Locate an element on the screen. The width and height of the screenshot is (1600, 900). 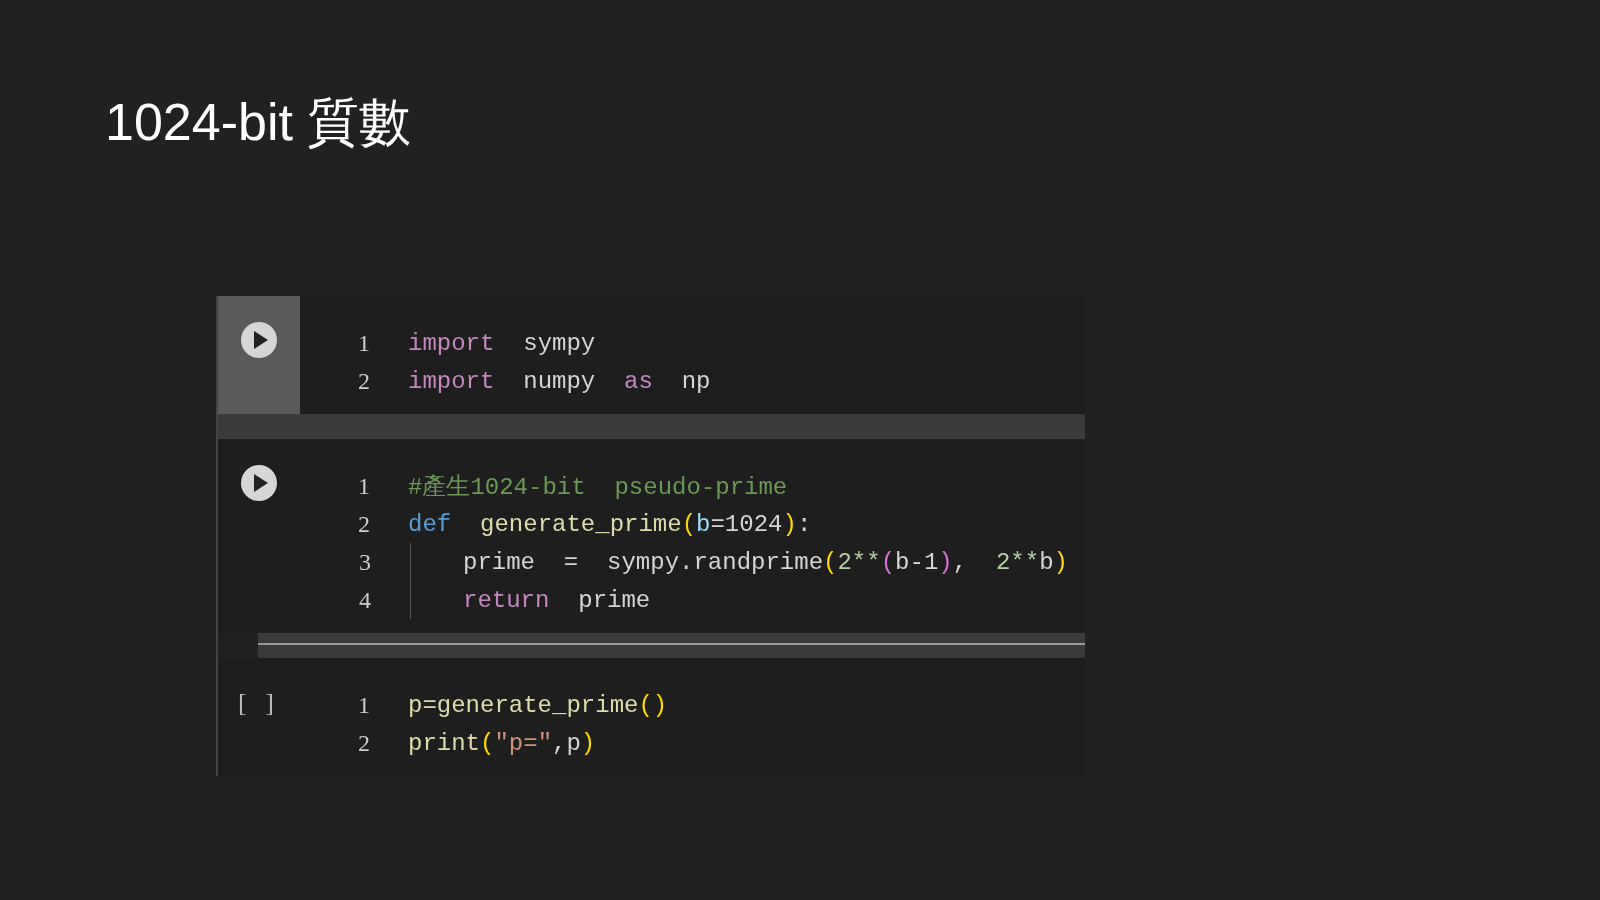
line-number: 4 is located at coordinates (365, 600).